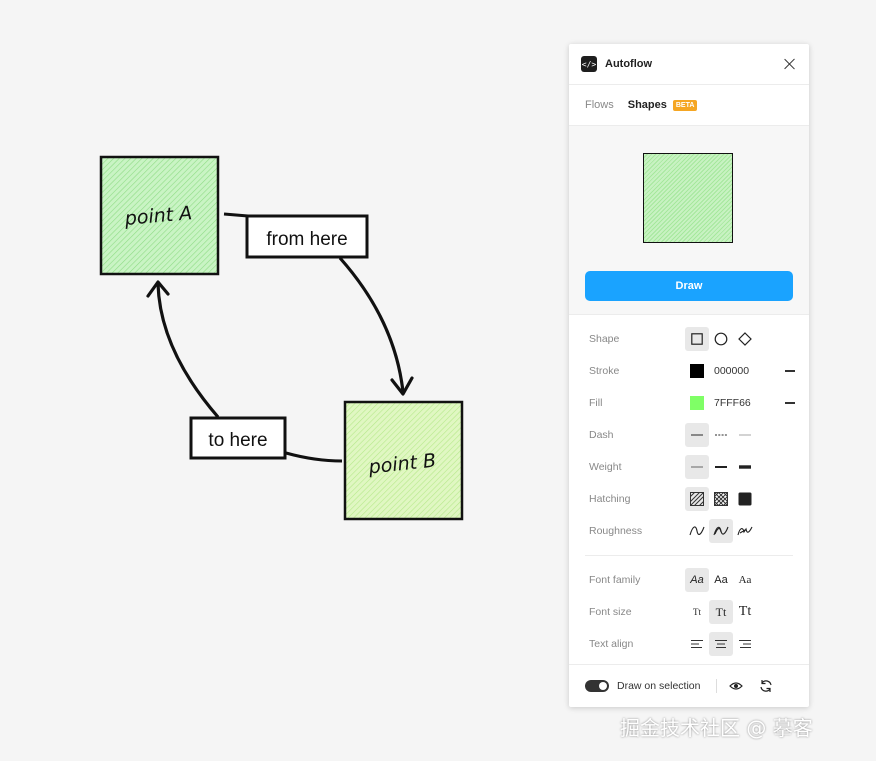 The height and width of the screenshot is (761, 876). Describe the element at coordinates (717, 686) in the screenshot. I see `footer-divider` at that location.